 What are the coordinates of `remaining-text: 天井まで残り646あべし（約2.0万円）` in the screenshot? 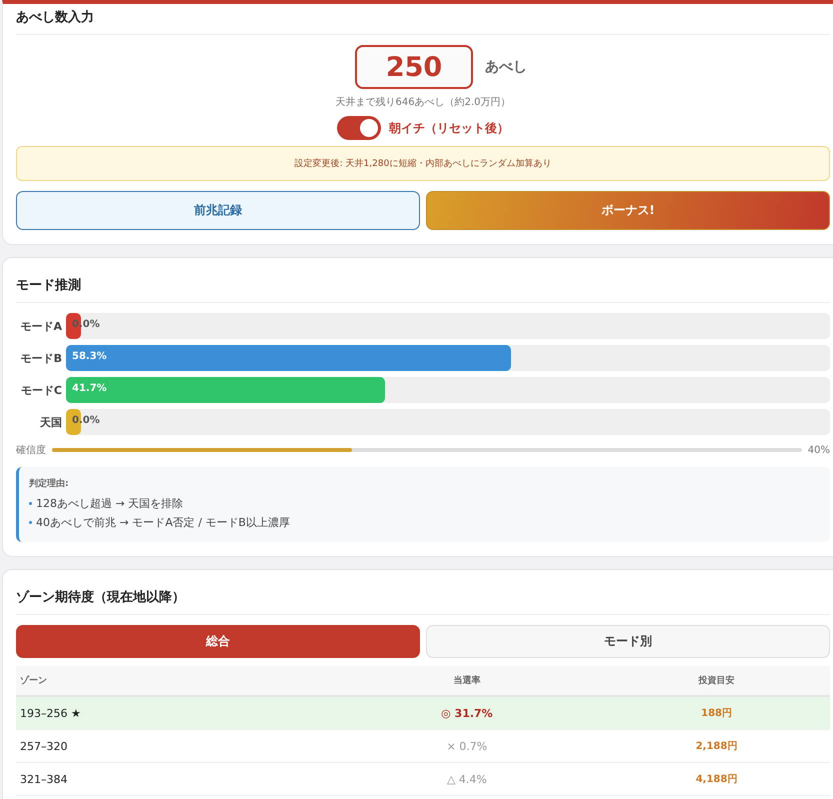 It's located at (423, 102).